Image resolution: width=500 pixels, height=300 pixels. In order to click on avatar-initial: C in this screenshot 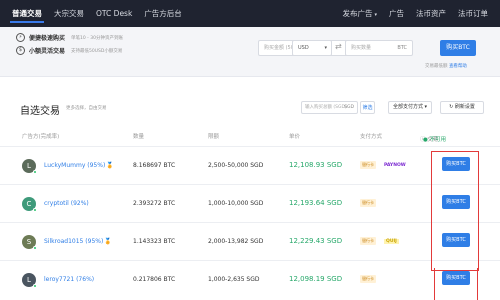, I will do `click(29, 204)`.